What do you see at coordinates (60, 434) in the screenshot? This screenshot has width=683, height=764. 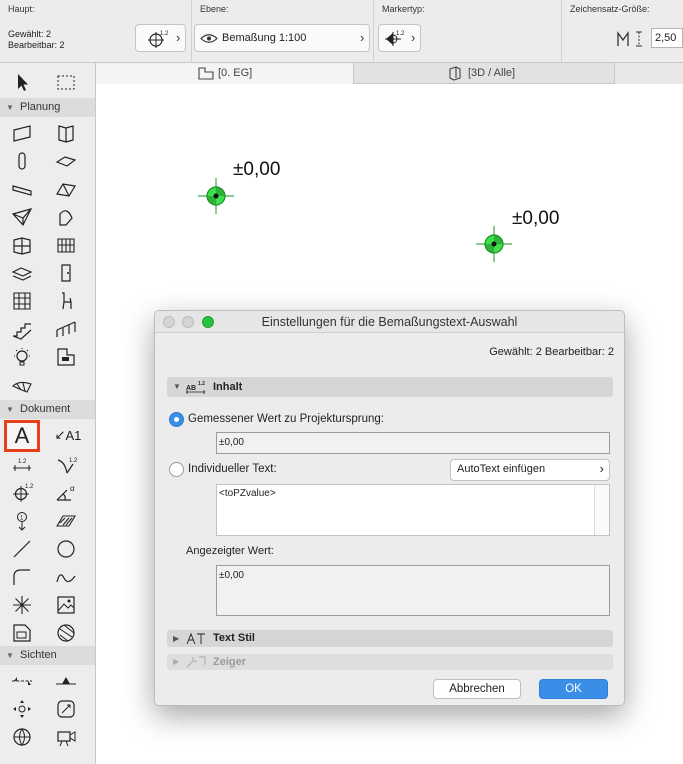 I see `arrow-down-left-icon: ↙` at bounding box center [60, 434].